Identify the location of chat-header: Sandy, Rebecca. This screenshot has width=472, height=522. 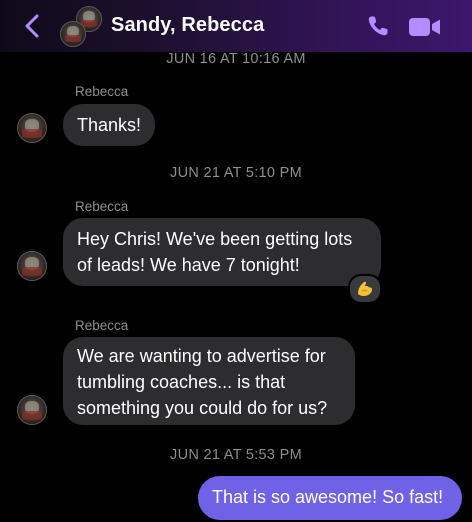
(236, 26).